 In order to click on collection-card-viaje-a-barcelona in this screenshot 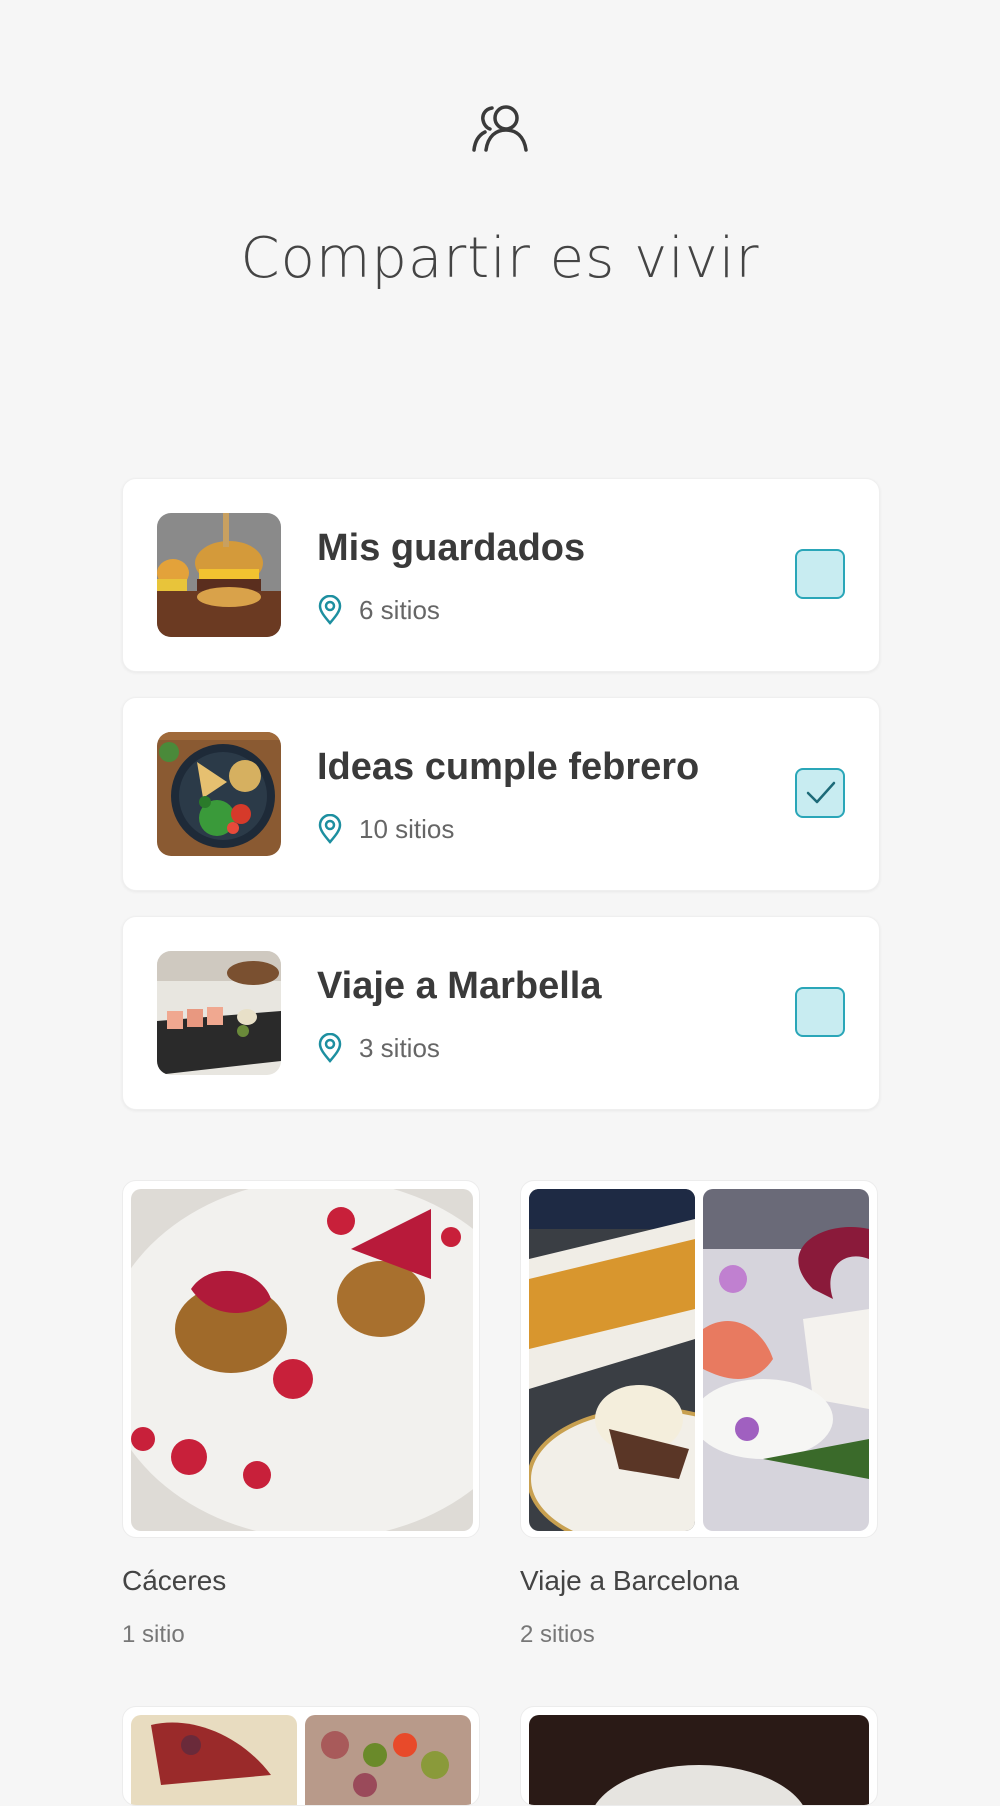, I will do `click(699, 1359)`.